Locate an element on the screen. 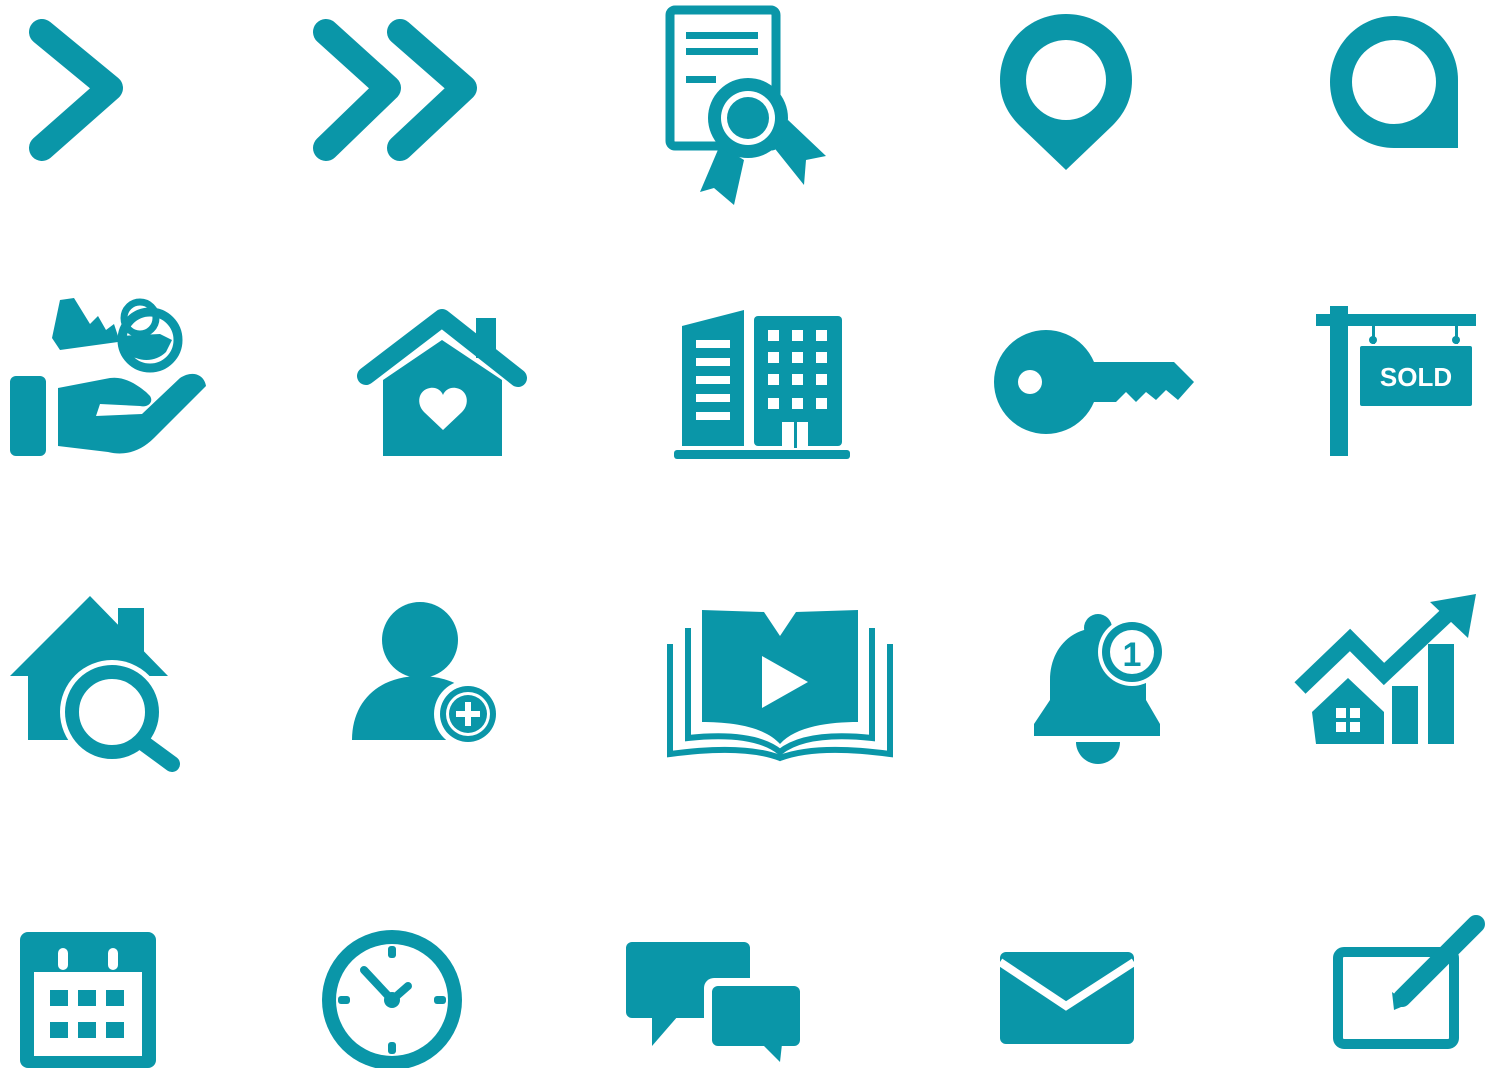 This screenshot has height=1068, width=1486. double-chevron-right-icon is located at coordinates (395, 90).